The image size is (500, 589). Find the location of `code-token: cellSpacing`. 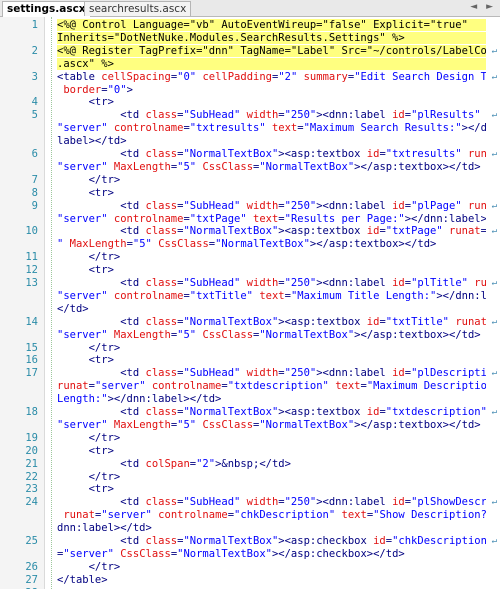

code-token: cellSpacing is located at coordinates (136, 76).